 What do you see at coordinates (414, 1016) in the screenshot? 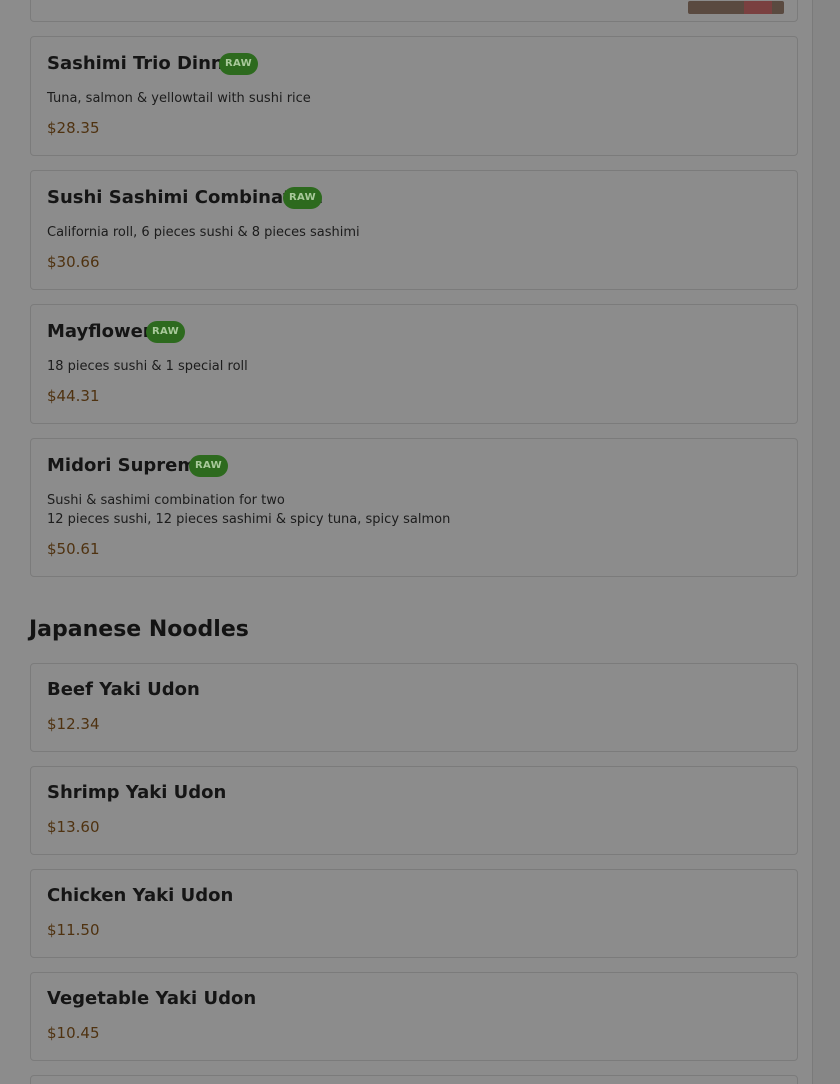
I see `menu-item-card: Vegetable Yaki Udon $10.45` at bounding box center [414, 1016].